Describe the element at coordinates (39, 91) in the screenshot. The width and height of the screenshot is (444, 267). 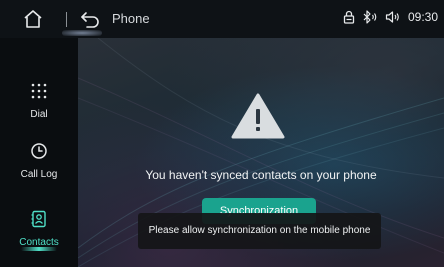
I see `dialpad-icon` at that location.